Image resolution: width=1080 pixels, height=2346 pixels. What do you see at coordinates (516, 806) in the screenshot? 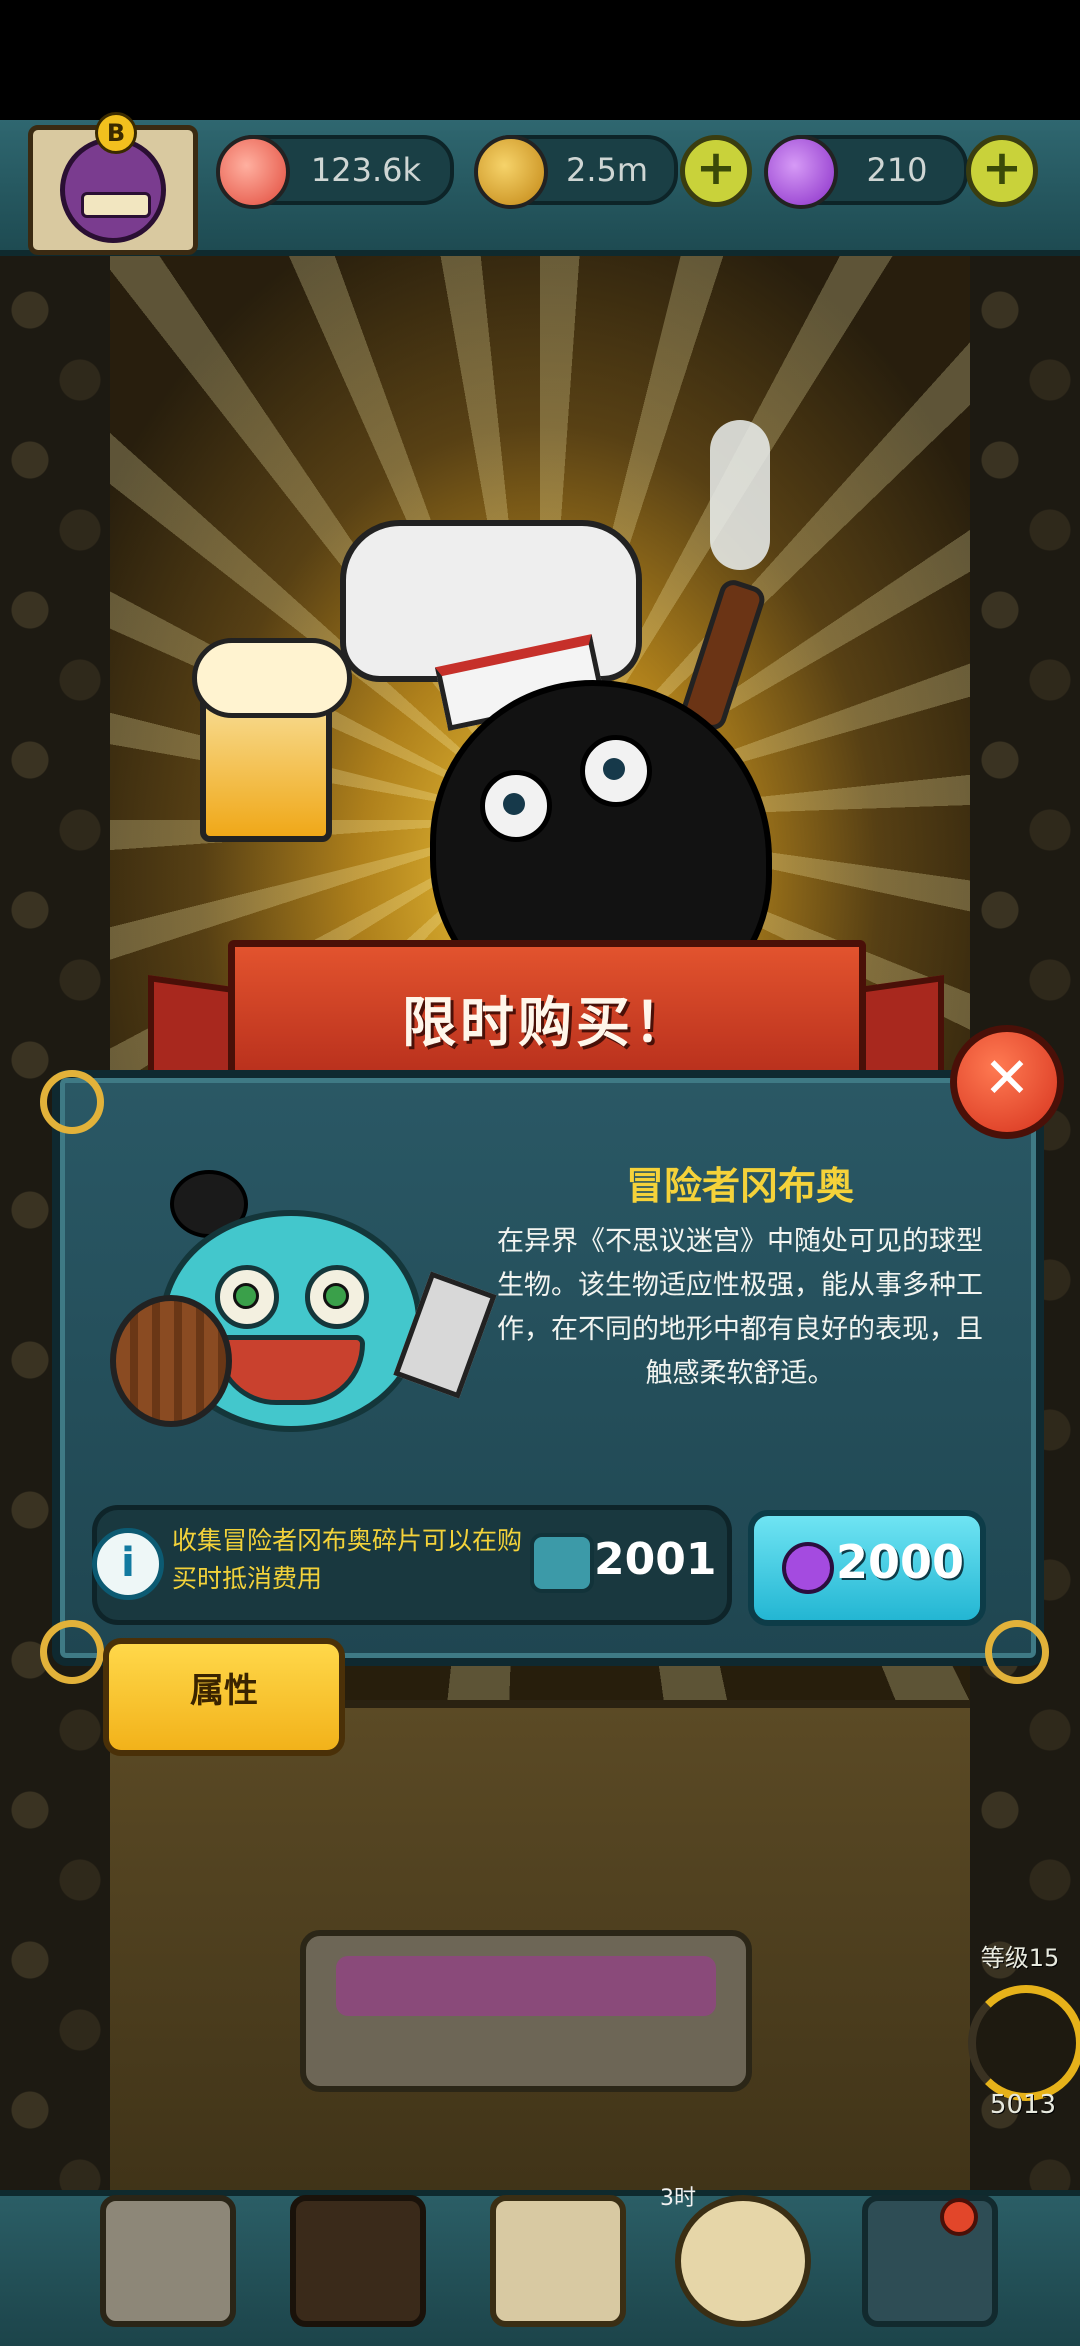
I see `left-eye-icon` at bounding box center [516, 806].